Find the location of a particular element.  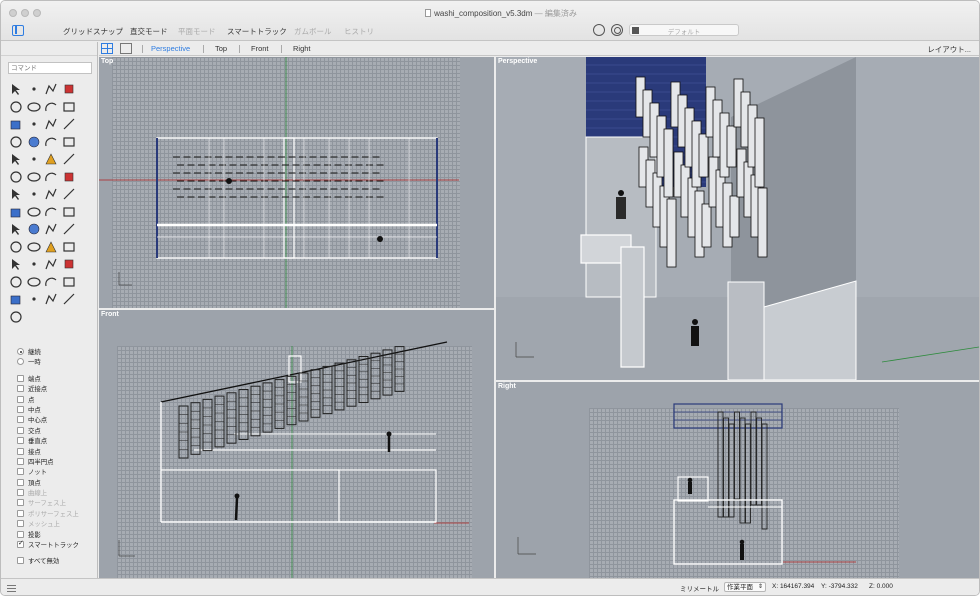

select-arrow-icon is located at coordinates (16, 89).